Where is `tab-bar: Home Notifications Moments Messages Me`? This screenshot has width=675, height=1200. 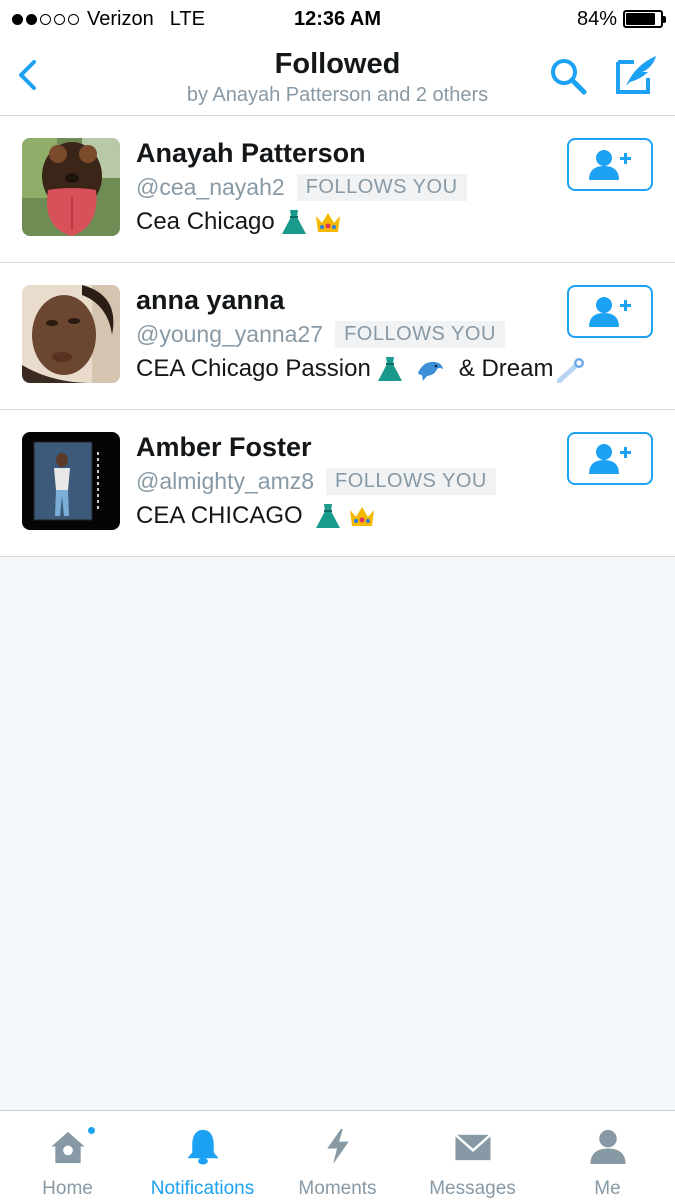
tab-bar: Home Notifications Moments Messages Me is located at coordinates (337, 1155).